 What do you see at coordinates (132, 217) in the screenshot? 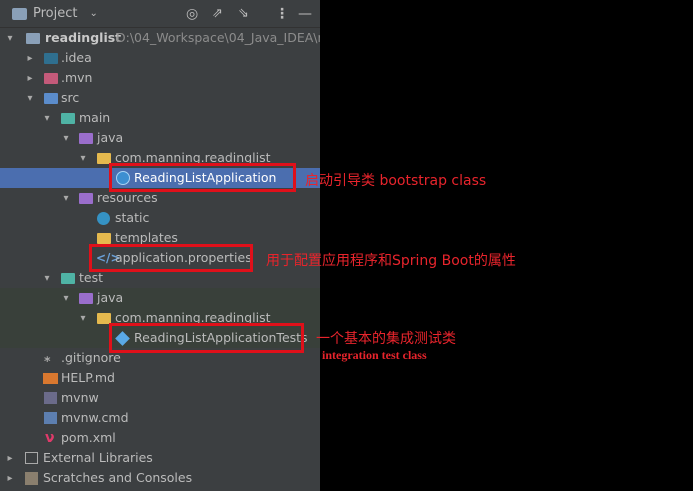
I see `item-label: static` at bounding box center [132, 217].